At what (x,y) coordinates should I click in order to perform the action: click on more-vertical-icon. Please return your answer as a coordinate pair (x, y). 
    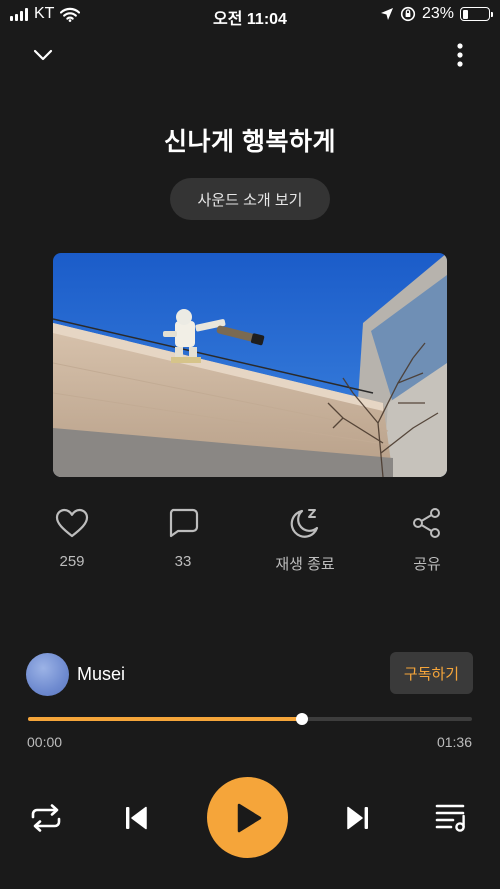
    Looking at the image, I should click on (460, 55).